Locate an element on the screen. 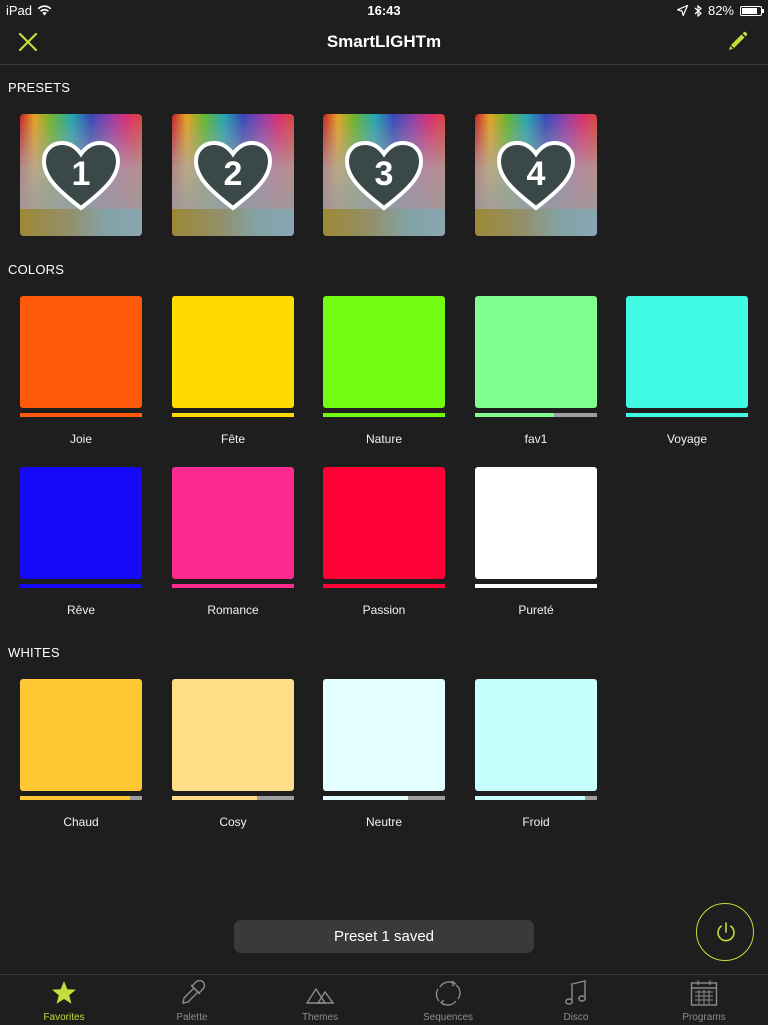 This screenshot has width=768, height=1025. color-tile-voyage: Voyage is located at coordinates (687, 371).